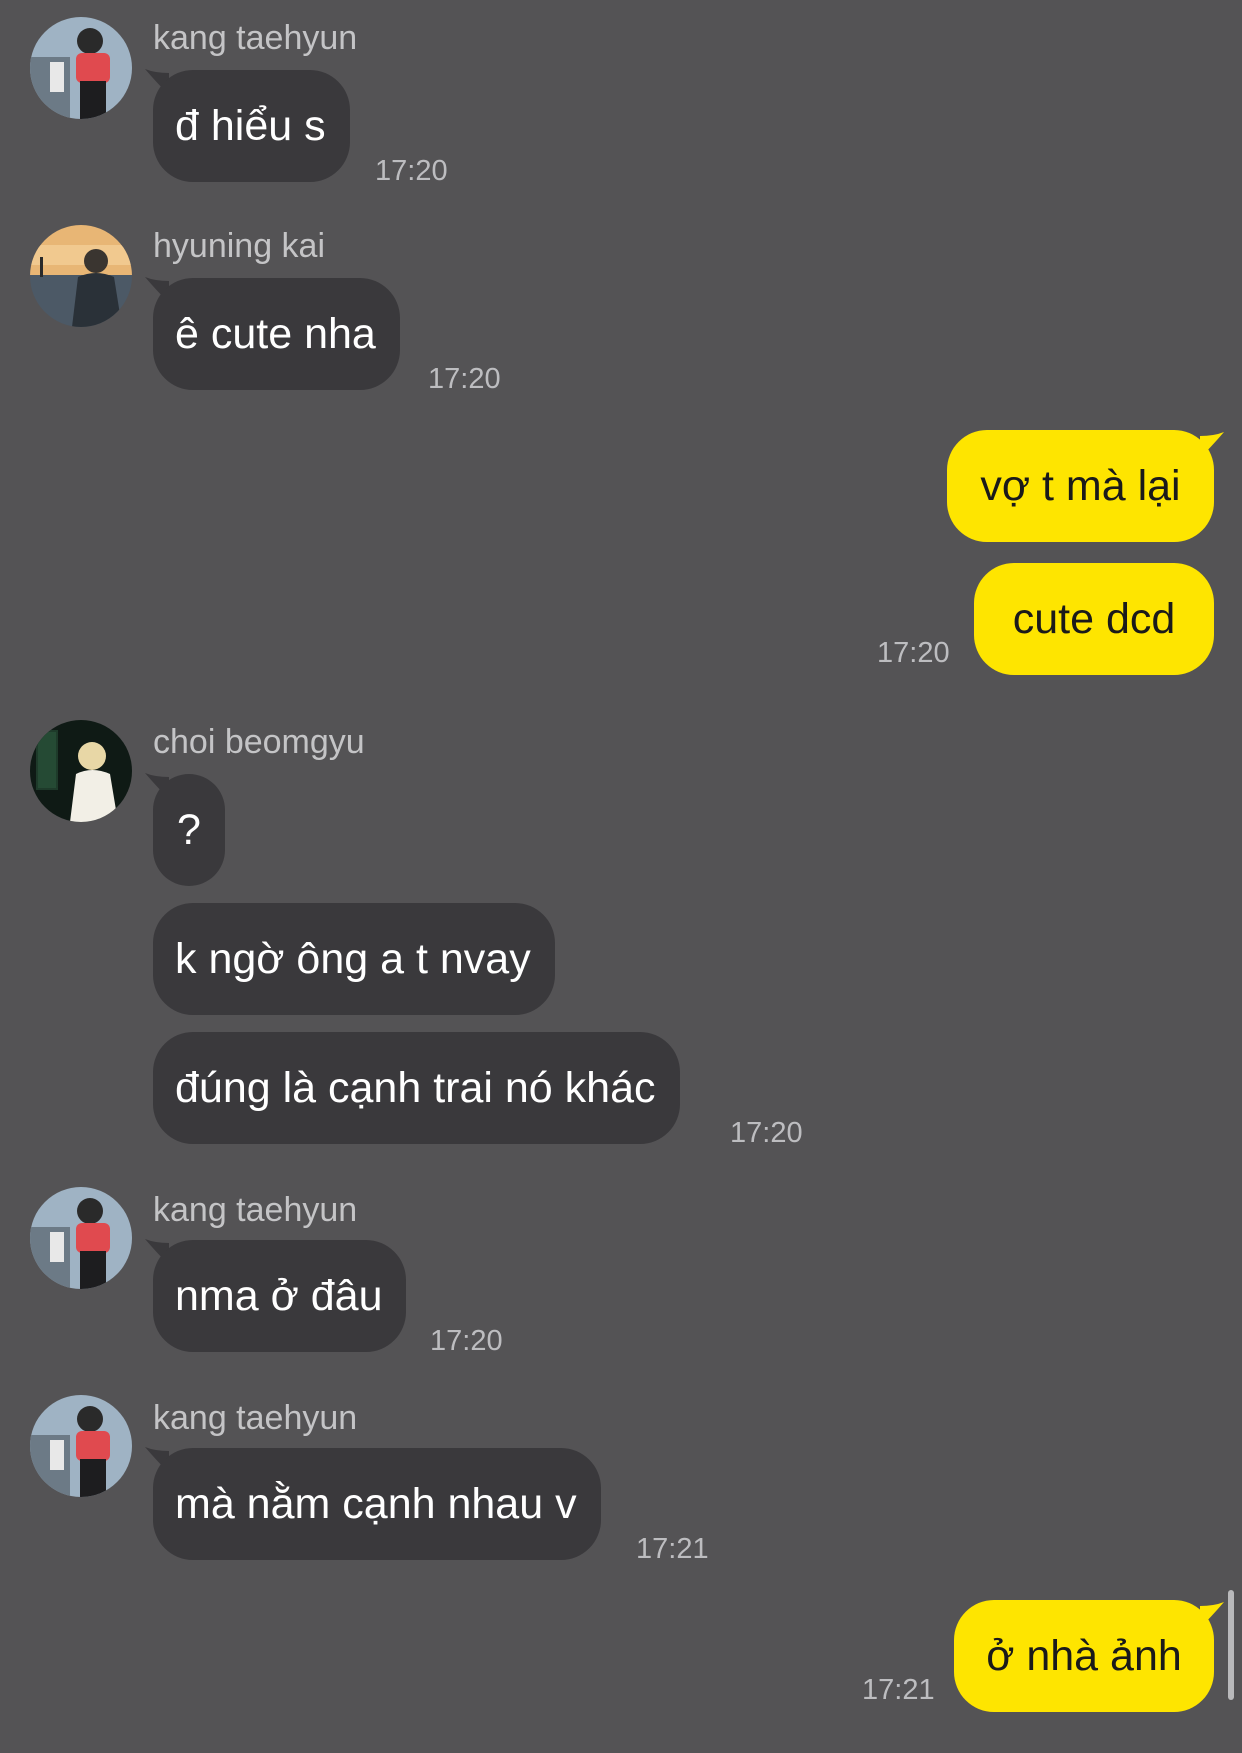  I want to click on message-bubble-outgoing: vợ t mà lại, so click(1080, 486).